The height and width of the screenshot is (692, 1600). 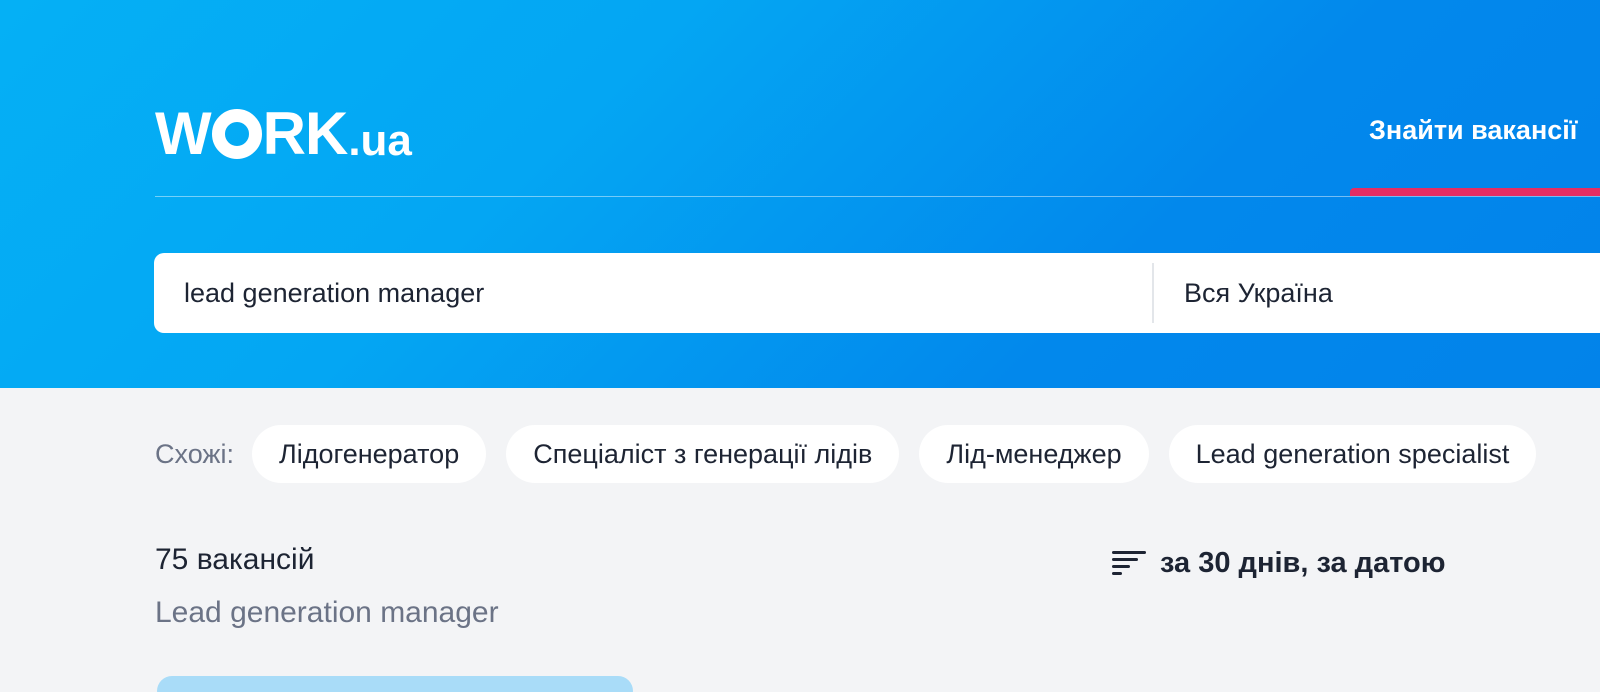 What do you see at coordinates (1475, 192) in the screenshot?
I see `nav-active-indicator` at bounding box center [1475, 192].